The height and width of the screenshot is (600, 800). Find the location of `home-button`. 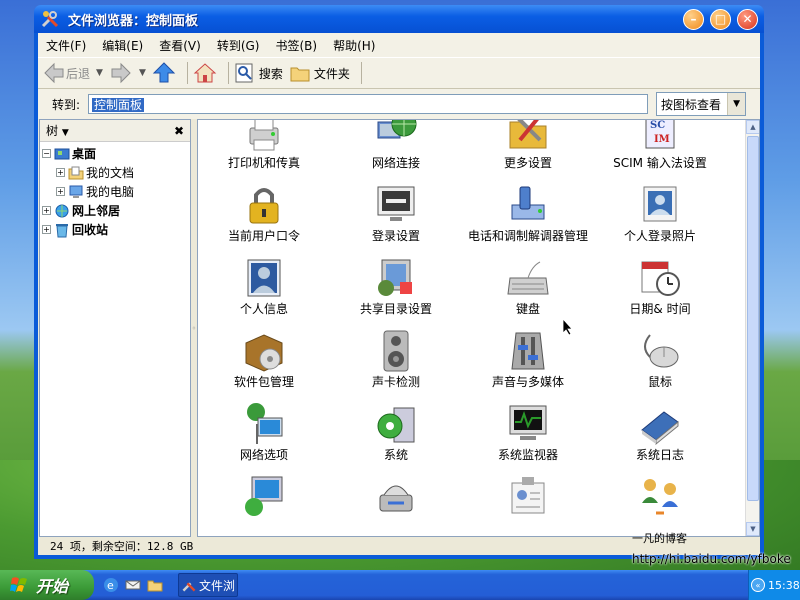

home-button is located at coordinates (205, 73).